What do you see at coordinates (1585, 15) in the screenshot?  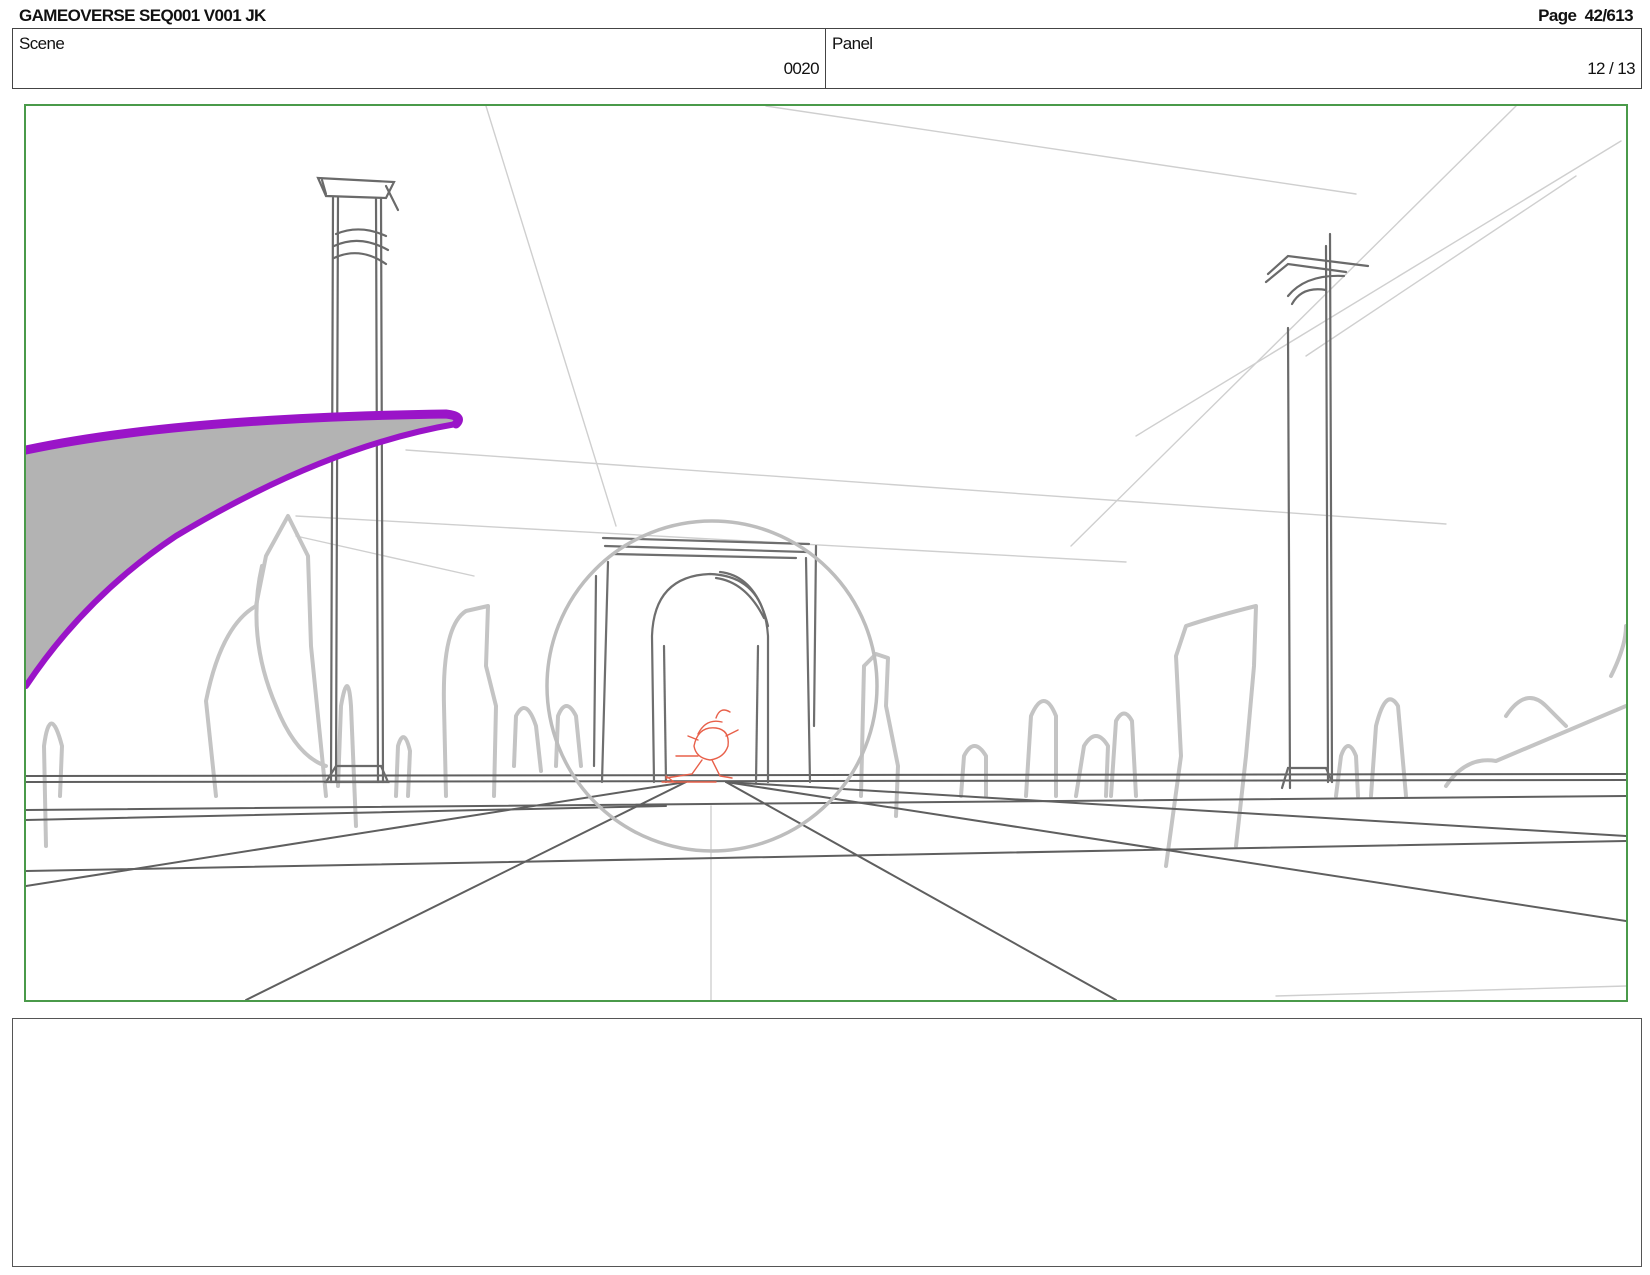 I see `page-number: Page 42/613` at bounding box center [1585, 15].